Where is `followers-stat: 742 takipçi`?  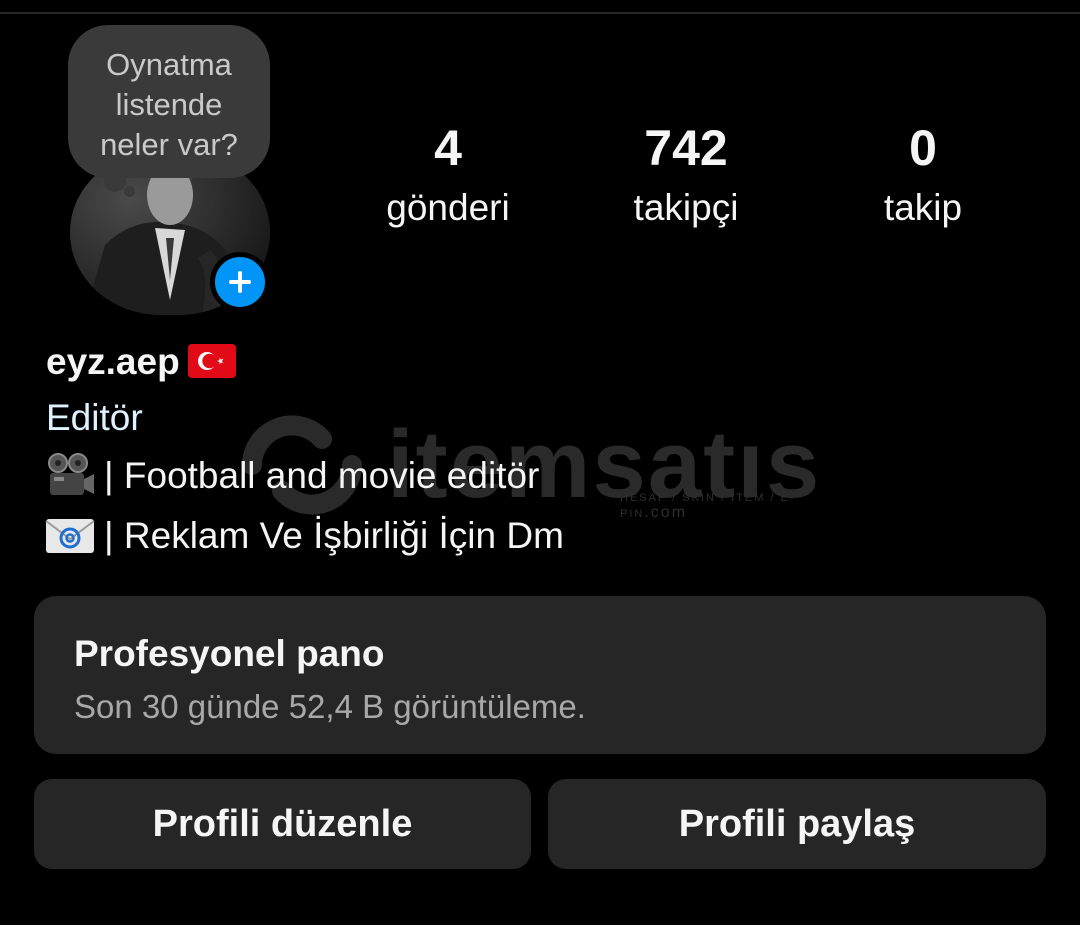 followers-stat: 742 takipçi is located at coordinates (686, 178).